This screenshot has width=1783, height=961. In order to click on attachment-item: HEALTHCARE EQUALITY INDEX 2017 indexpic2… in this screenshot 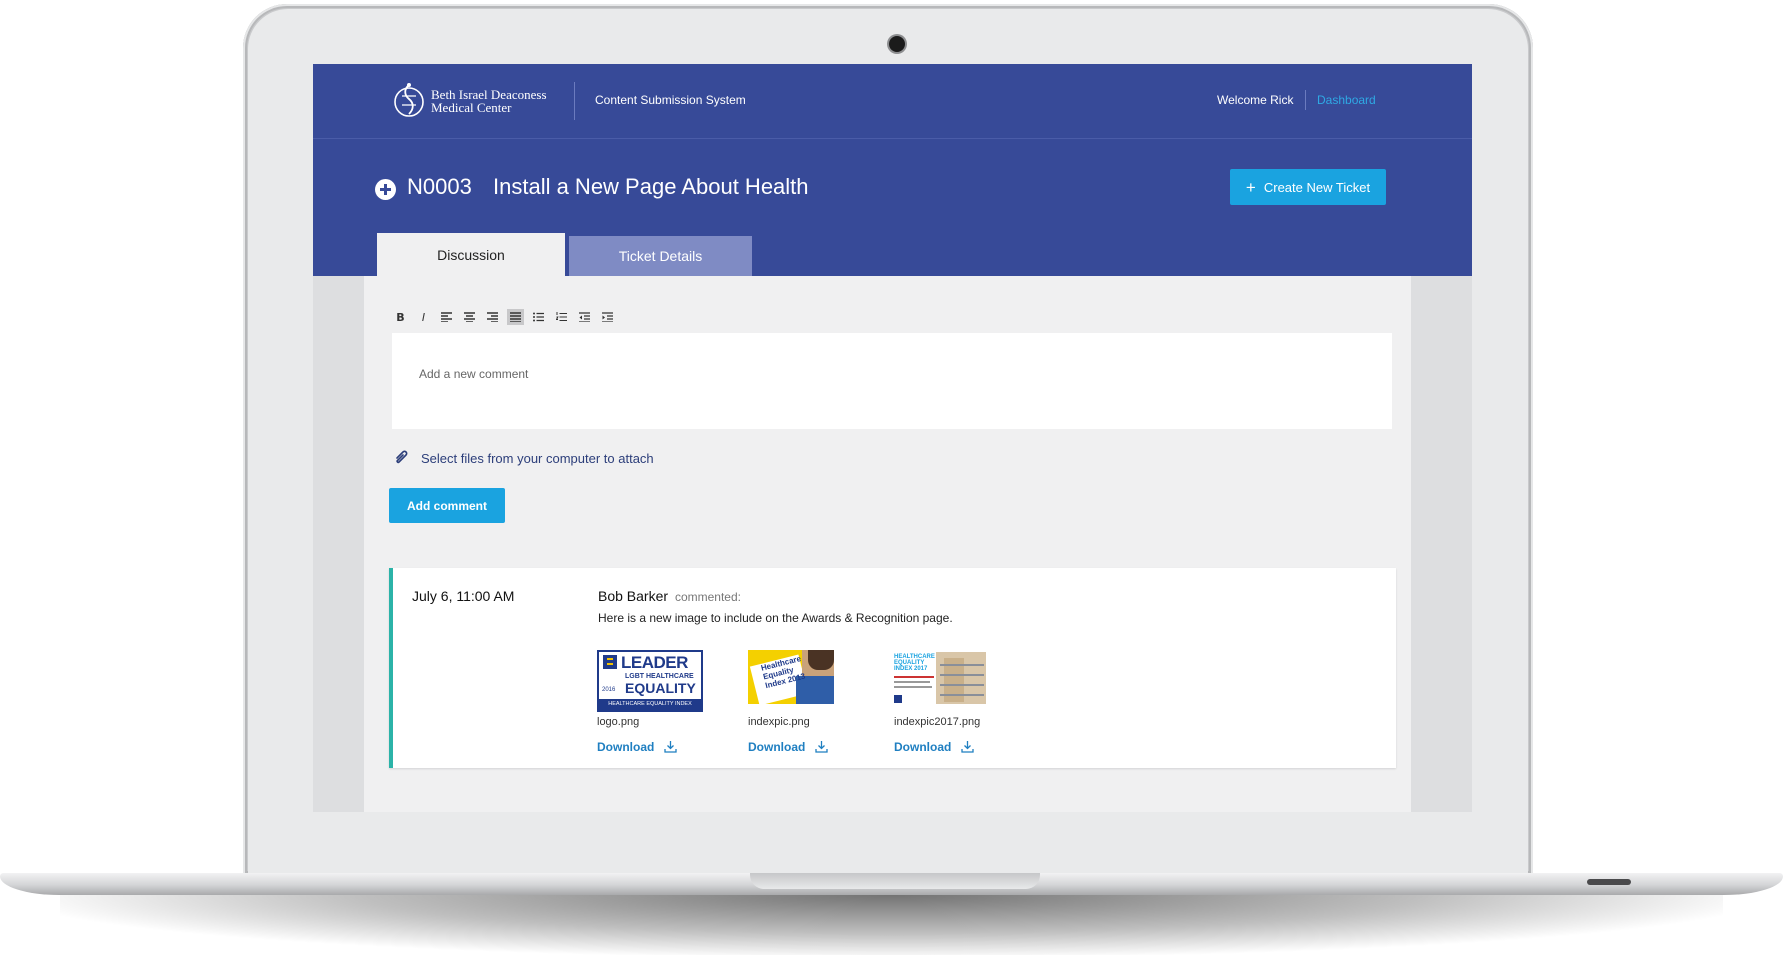, I will do `click(954, 702)`.